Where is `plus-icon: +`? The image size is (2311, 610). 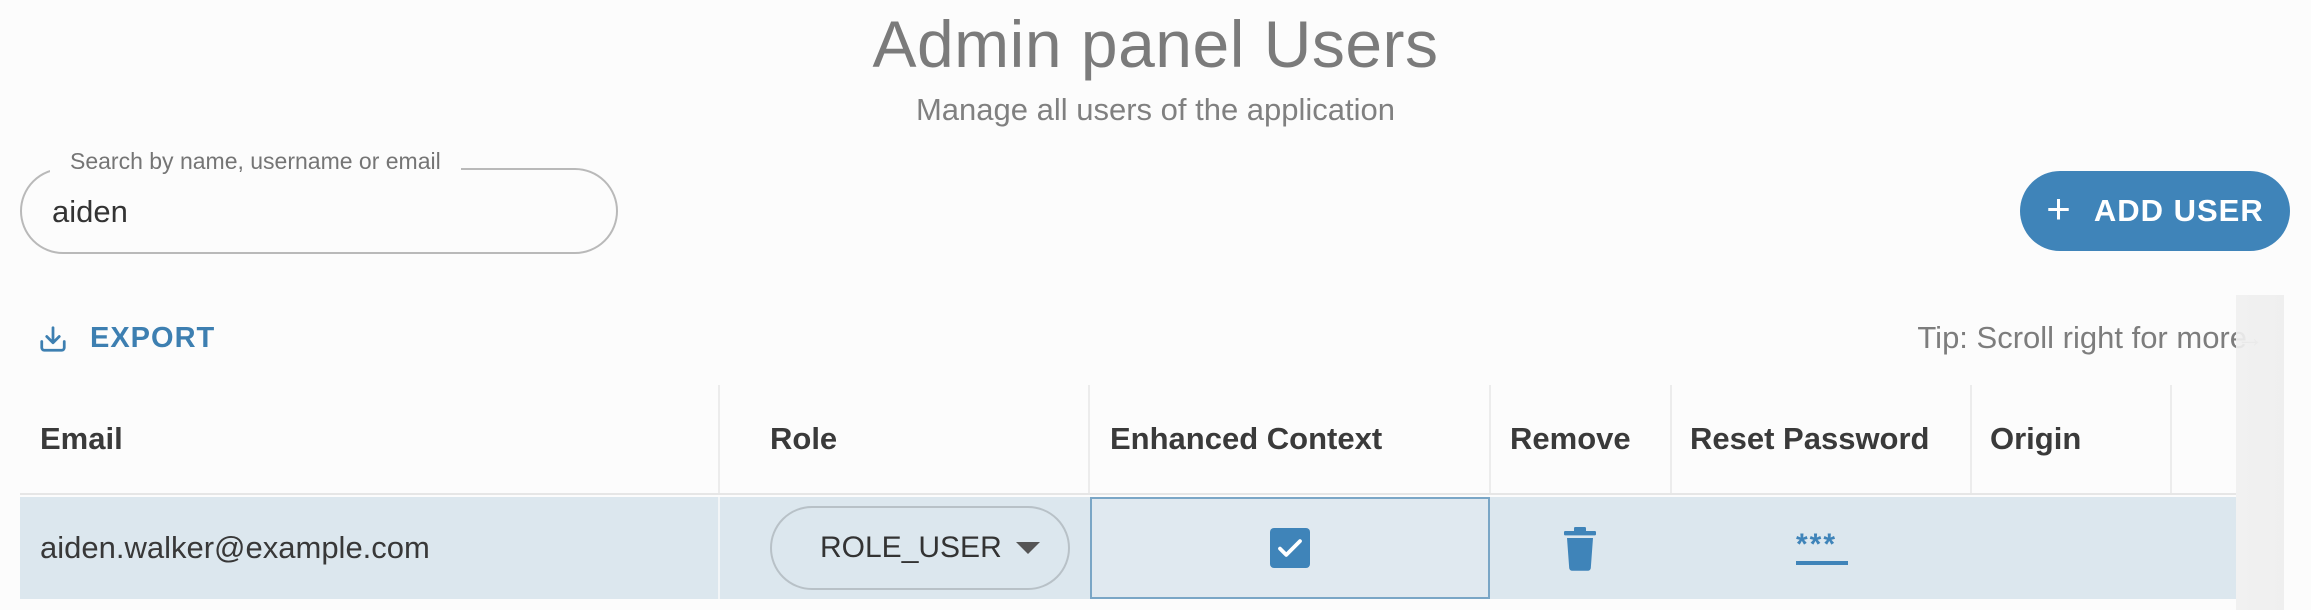
plus-icon: + is located at coordinates (2059, 208).